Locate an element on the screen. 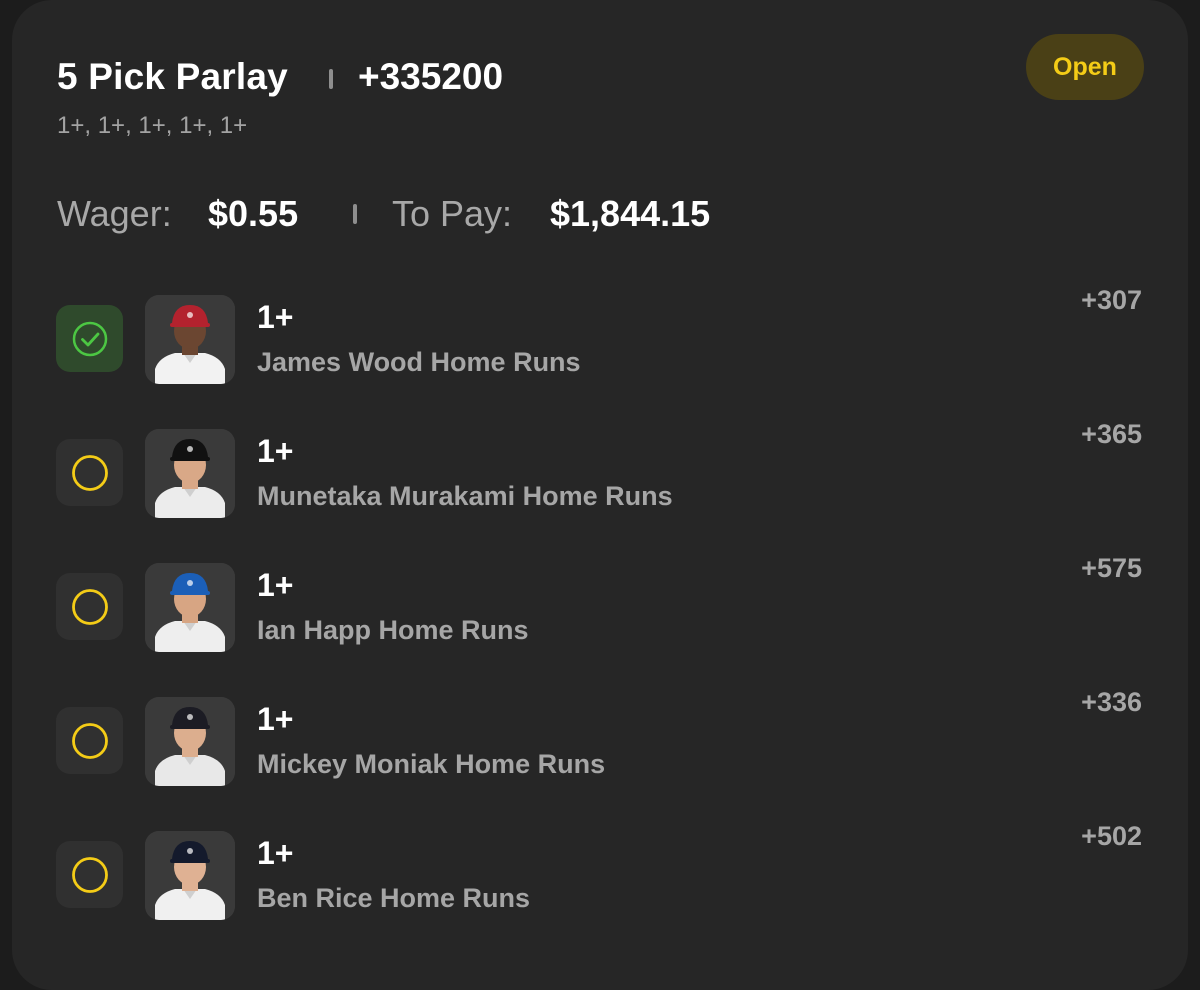  leg-market: Munetaka Murakami Home Runs is located at coordinates (465, 496).